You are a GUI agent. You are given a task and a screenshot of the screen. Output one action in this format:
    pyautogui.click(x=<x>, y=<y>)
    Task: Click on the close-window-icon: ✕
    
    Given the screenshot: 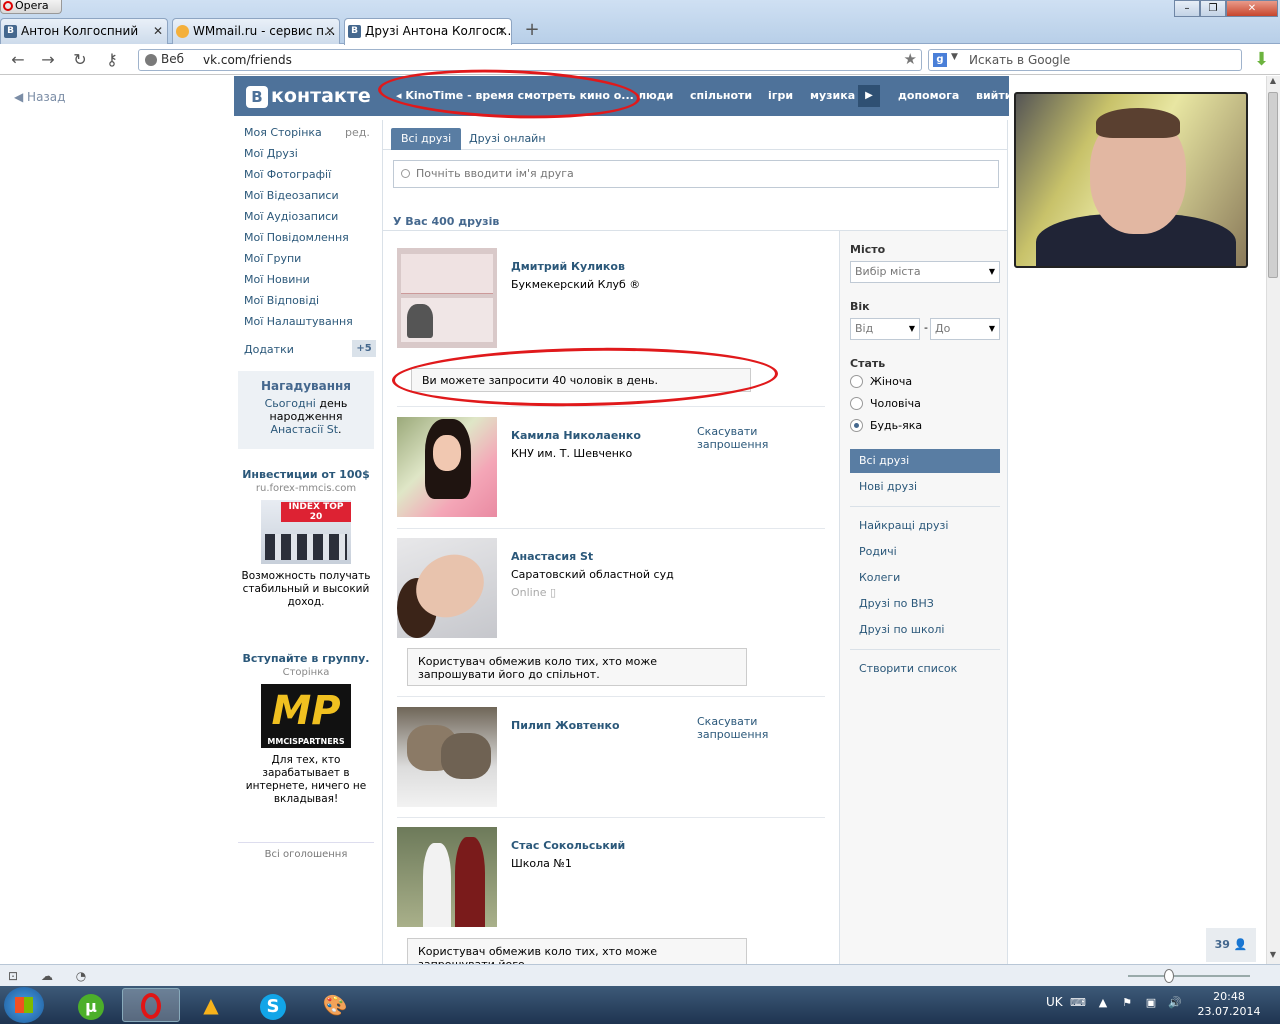 What is the action you would take?
    pyautogui.click(x=1252, y=8)
    